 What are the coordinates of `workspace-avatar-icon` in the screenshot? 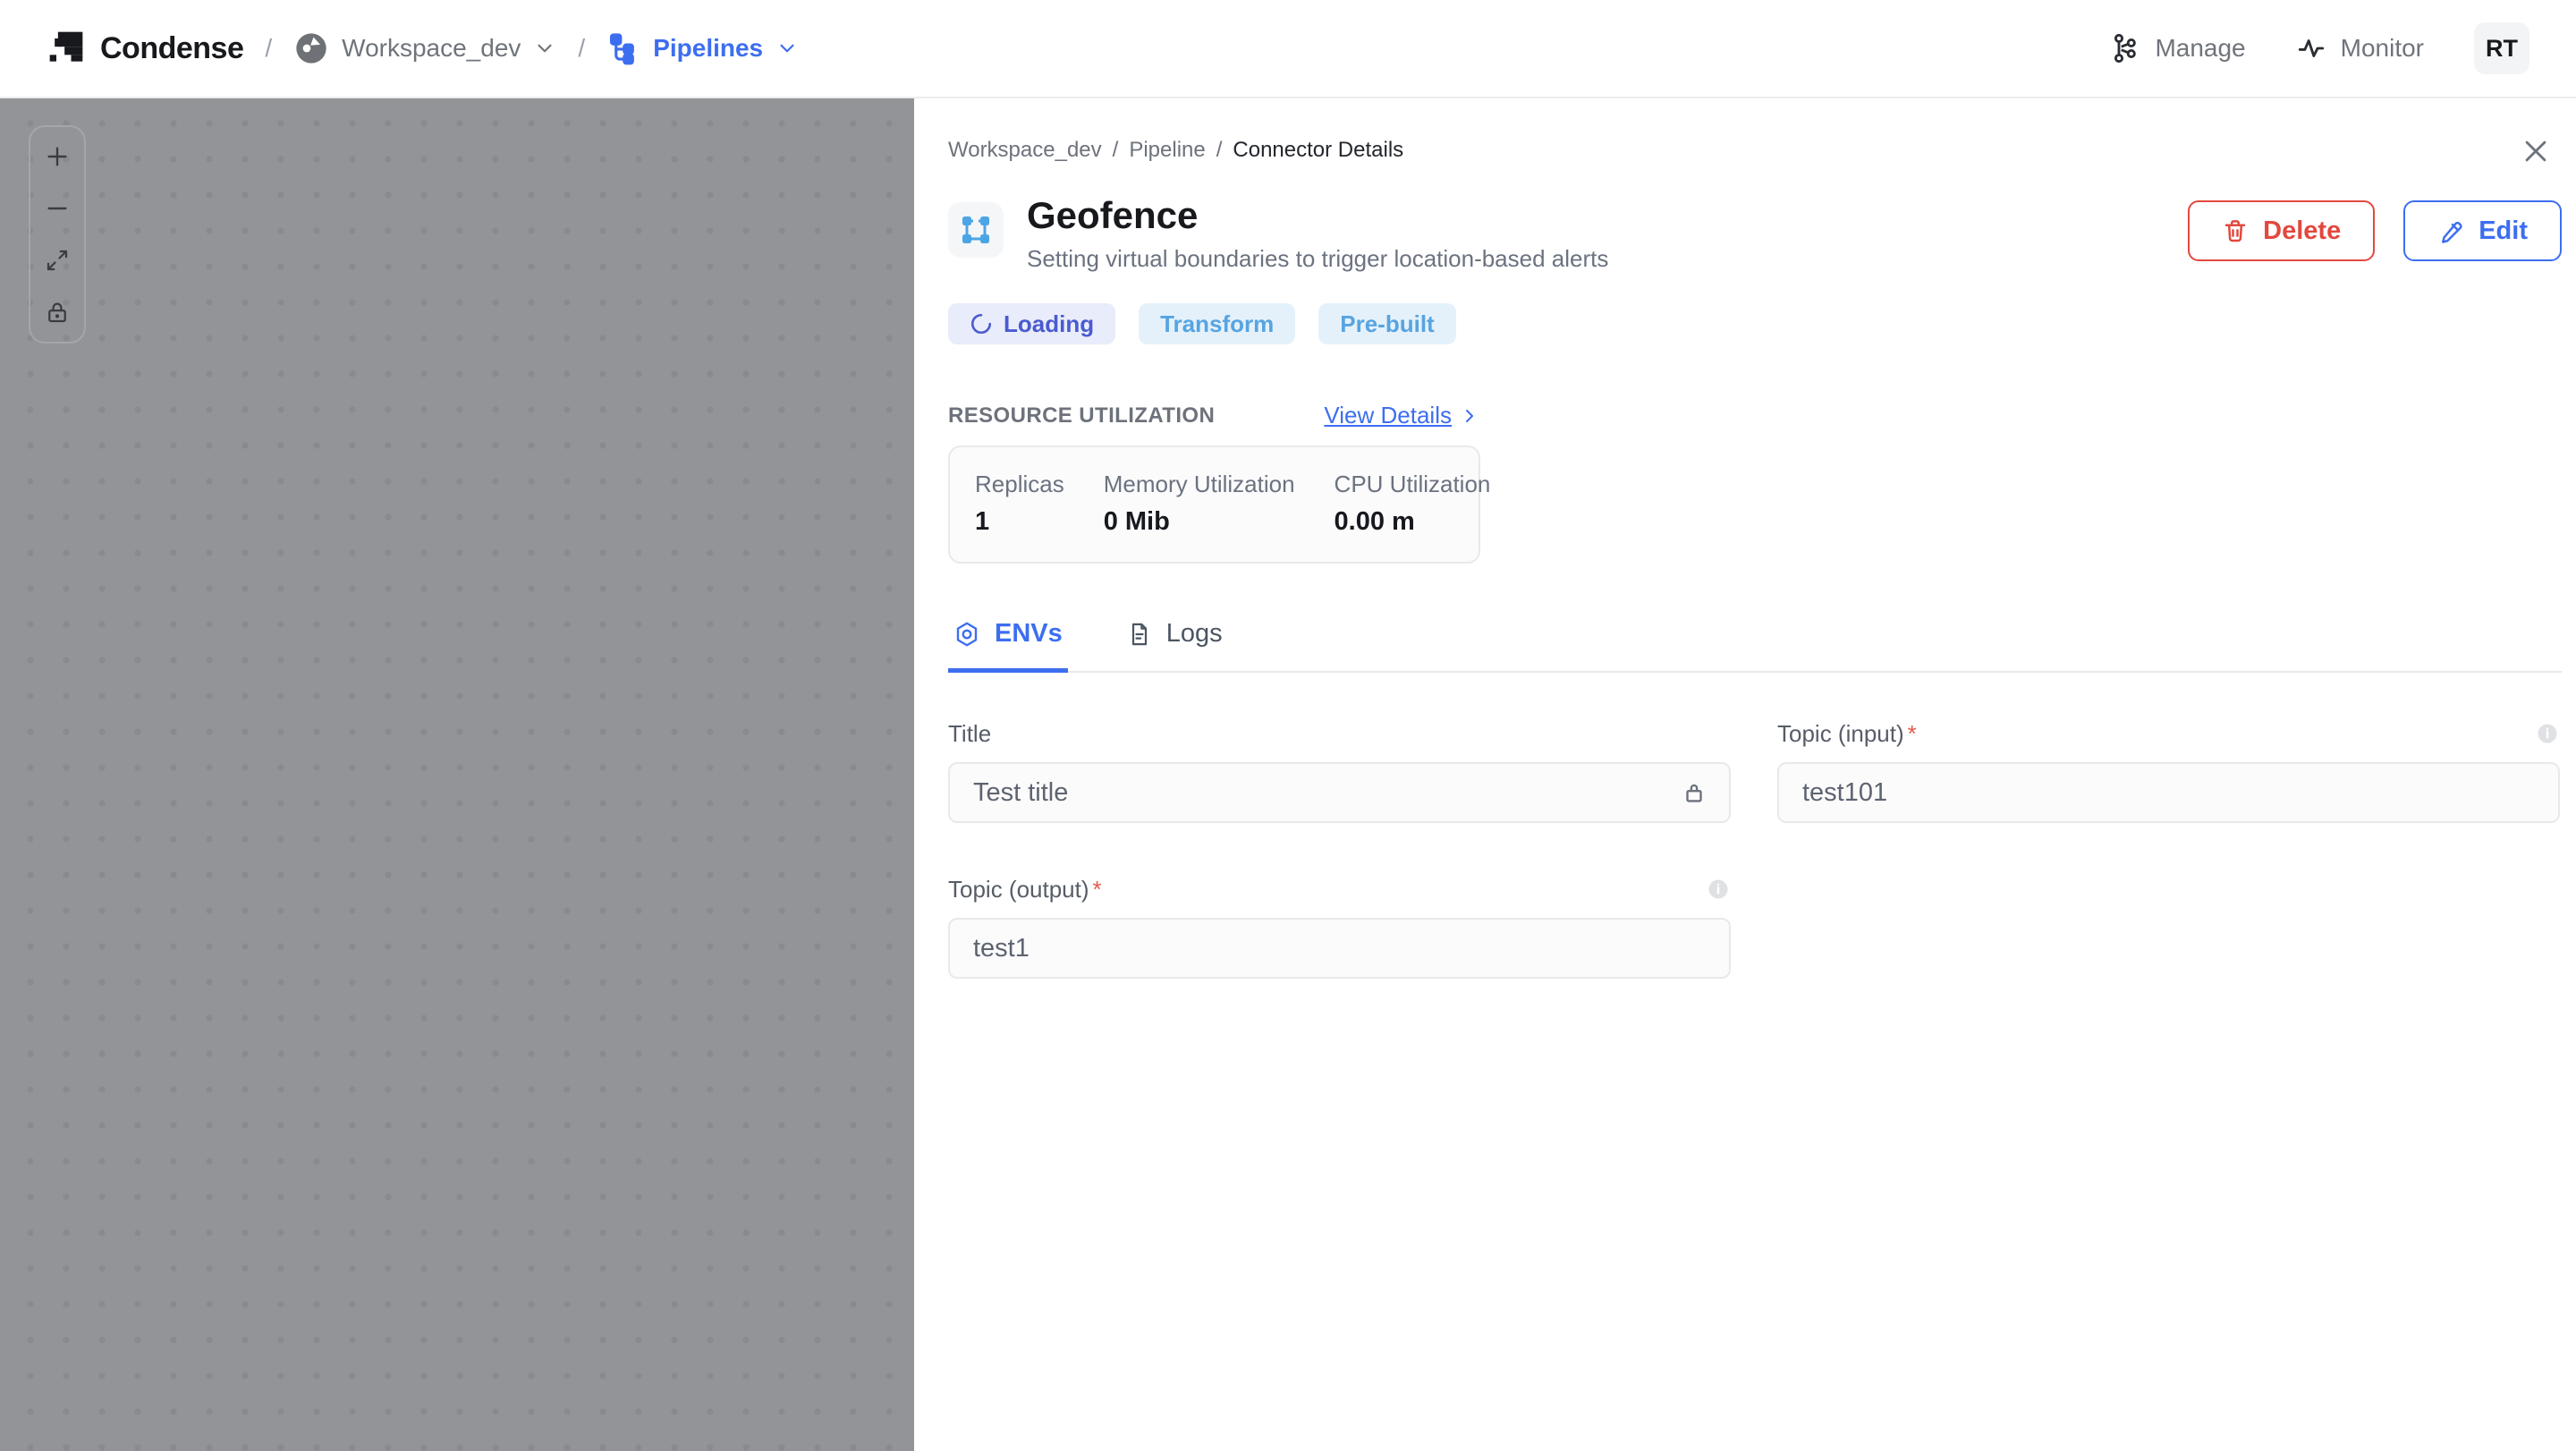 It's located at (311, 48).